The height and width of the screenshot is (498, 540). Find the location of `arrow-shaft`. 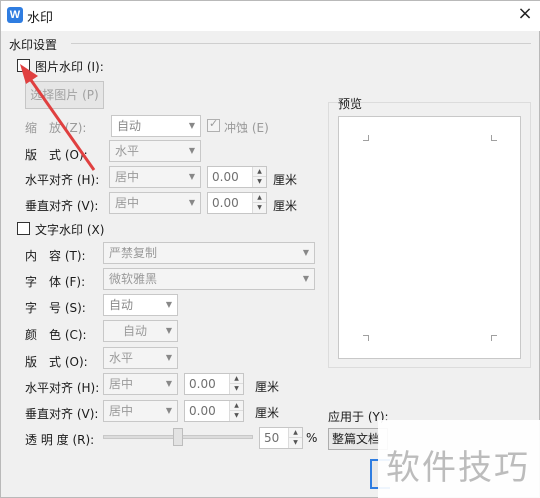

arrow-shaft is located at coordinates (60, 121).